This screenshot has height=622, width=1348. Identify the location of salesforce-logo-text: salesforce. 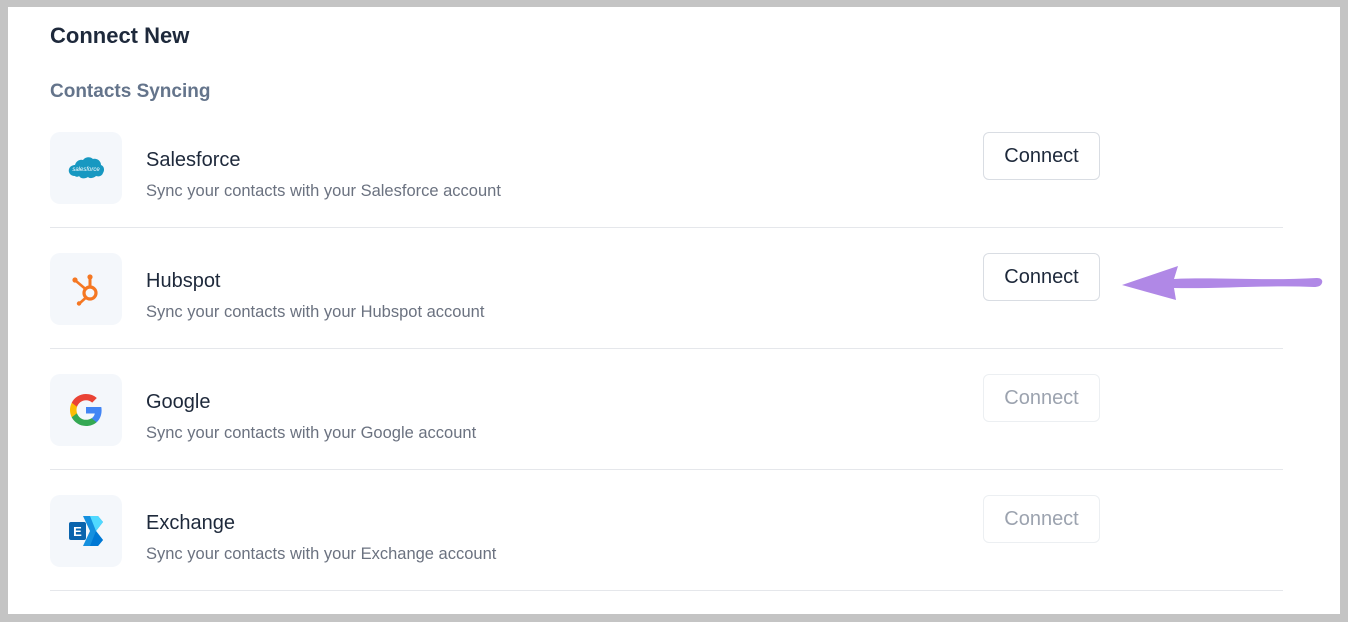
(86, 170).